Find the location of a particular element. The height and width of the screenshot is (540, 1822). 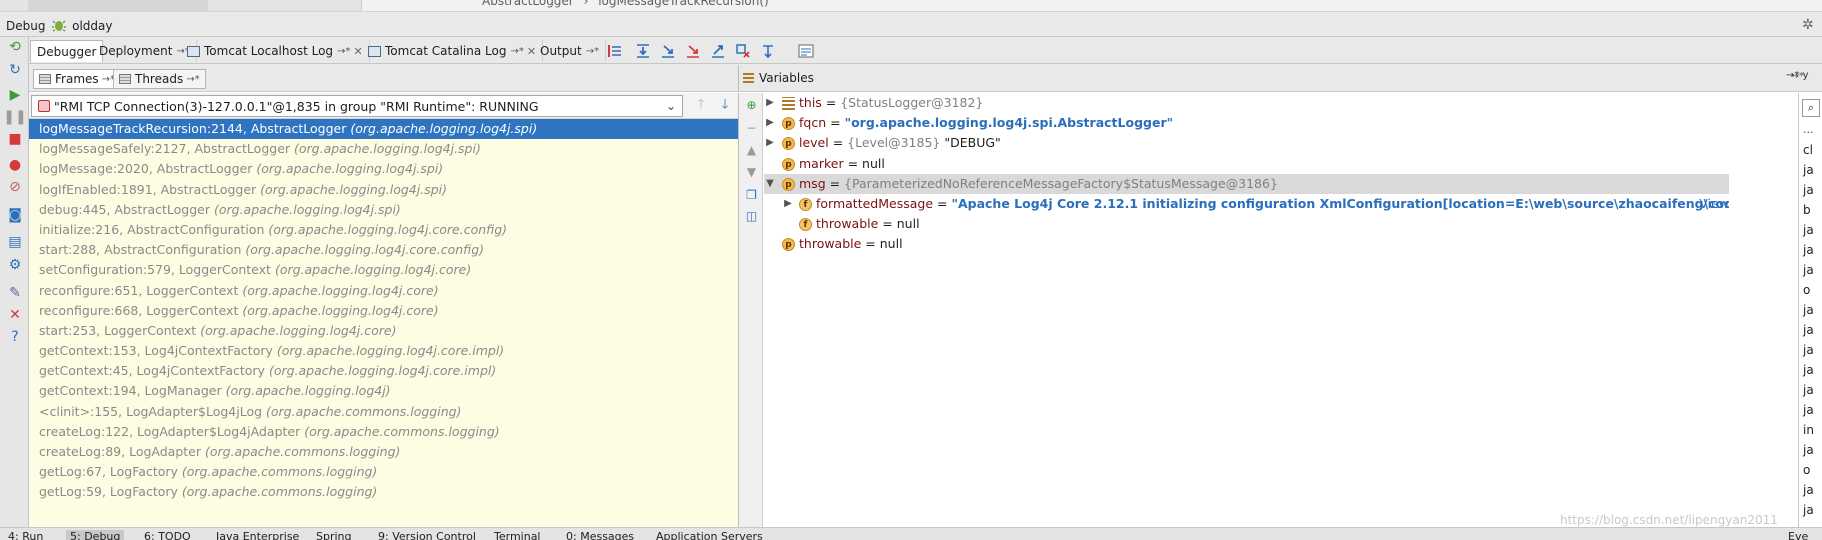

breadcrumb-method: logMessageTrackRecursion() is located at coordinates (683, 4).